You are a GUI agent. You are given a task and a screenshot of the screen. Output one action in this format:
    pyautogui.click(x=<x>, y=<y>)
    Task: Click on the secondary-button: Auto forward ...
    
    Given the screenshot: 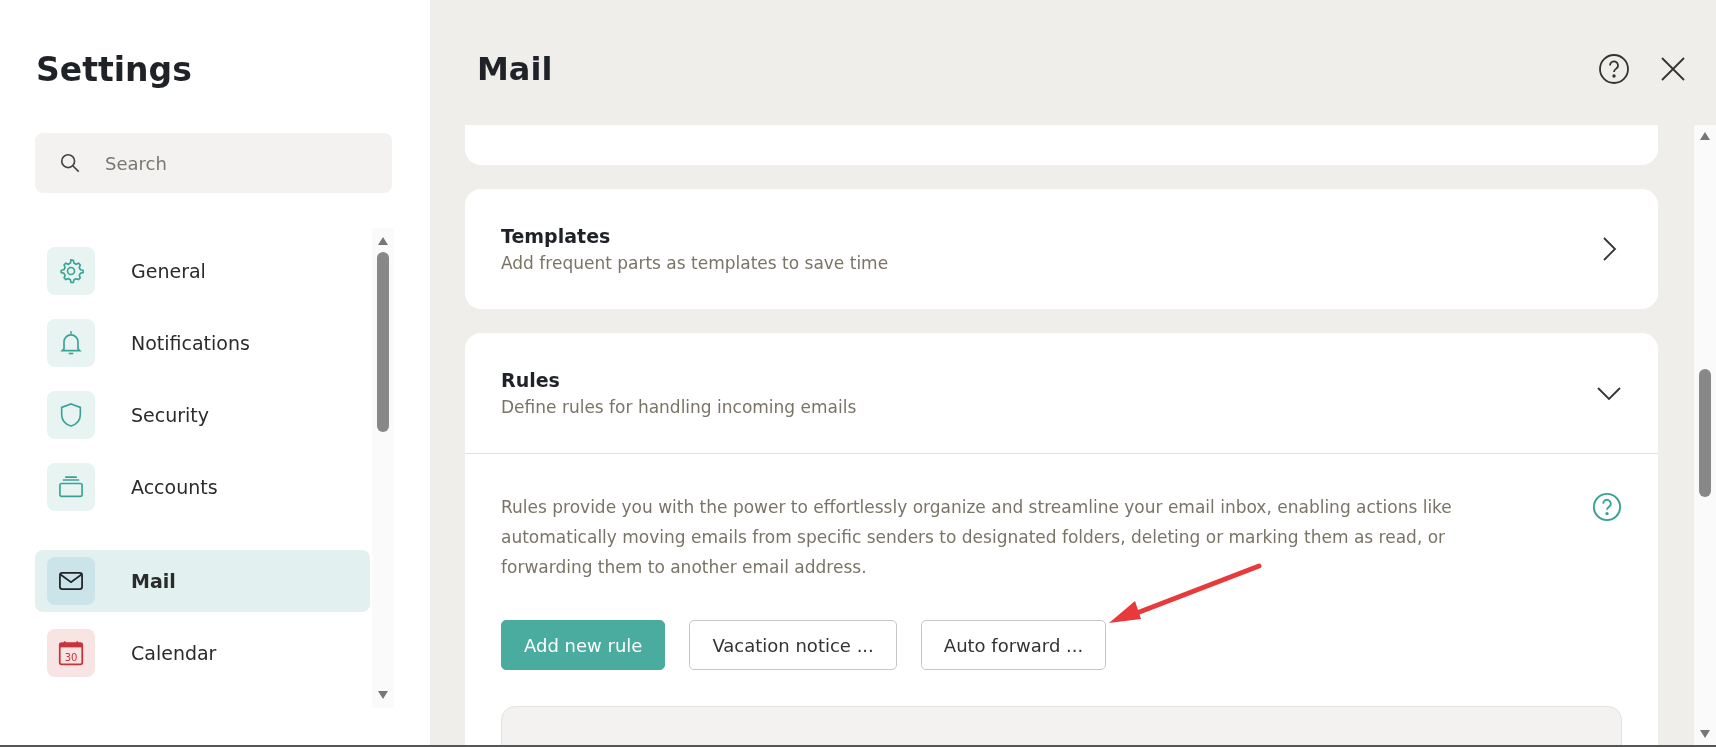 What is the action you would take?
    pyautogui.click(x=1013, y=645)
    